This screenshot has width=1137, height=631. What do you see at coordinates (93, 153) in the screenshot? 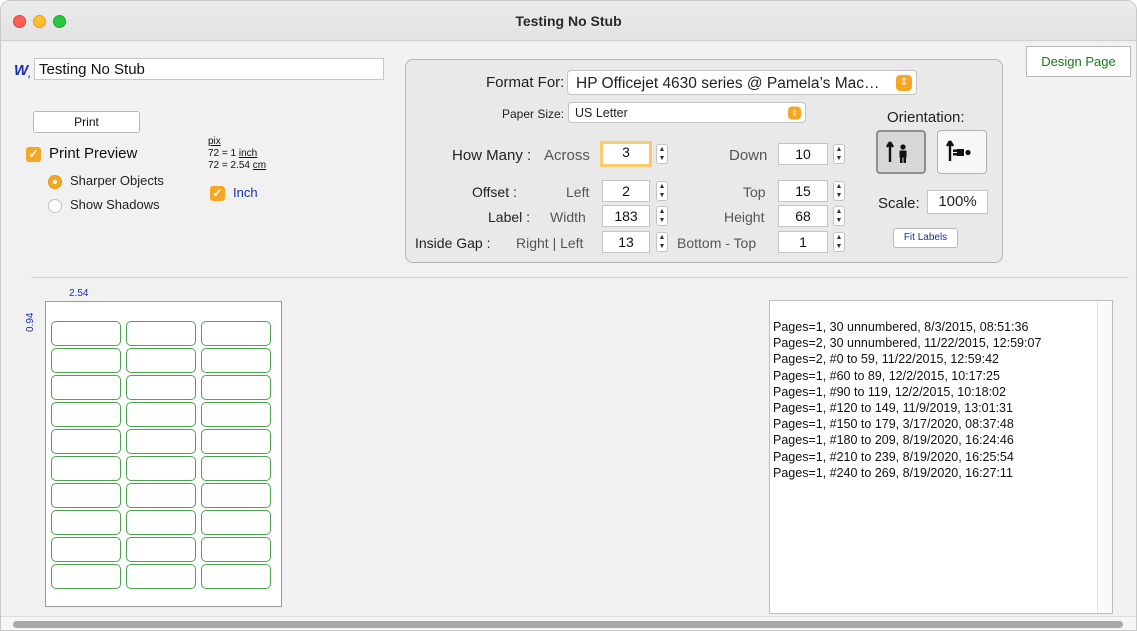
I see `print-preview-label: Print Preview` at bounding box center [93, 153].